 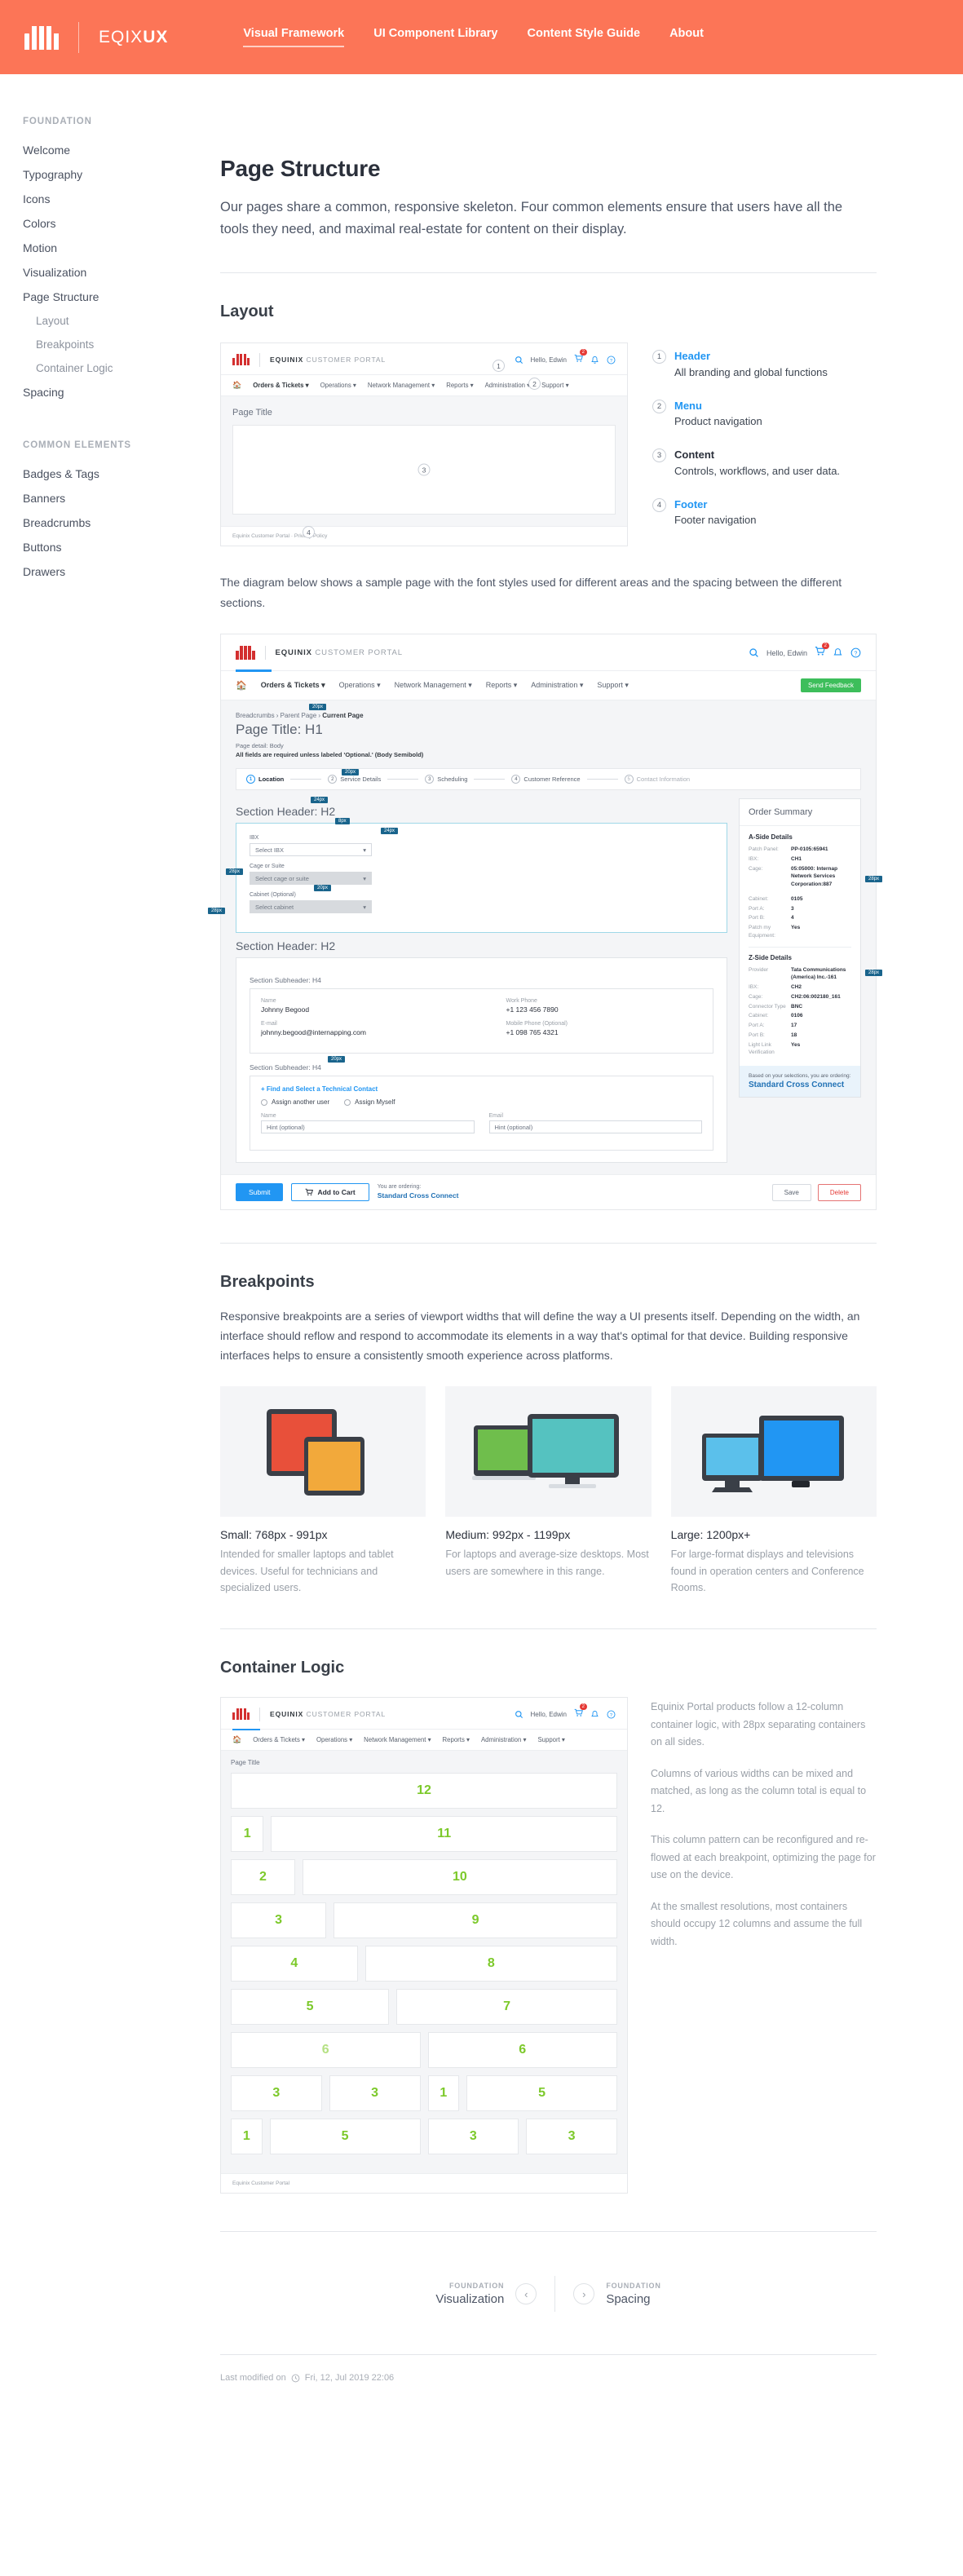 What do you see at coordinates (839, 1192) in the screenshot?
I see `delete-button: Delete` at bounding box center [839, 1192].